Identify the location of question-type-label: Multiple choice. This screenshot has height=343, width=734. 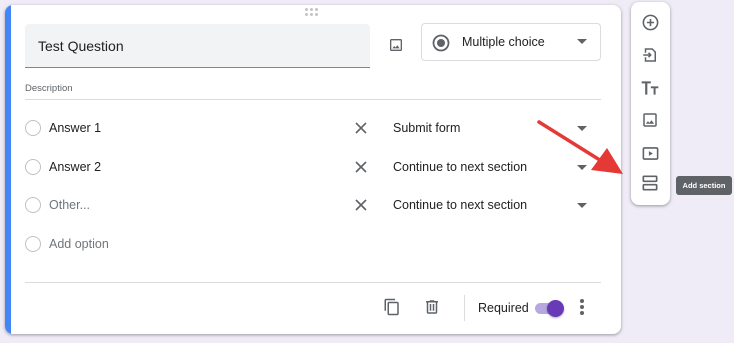
(503, 42).